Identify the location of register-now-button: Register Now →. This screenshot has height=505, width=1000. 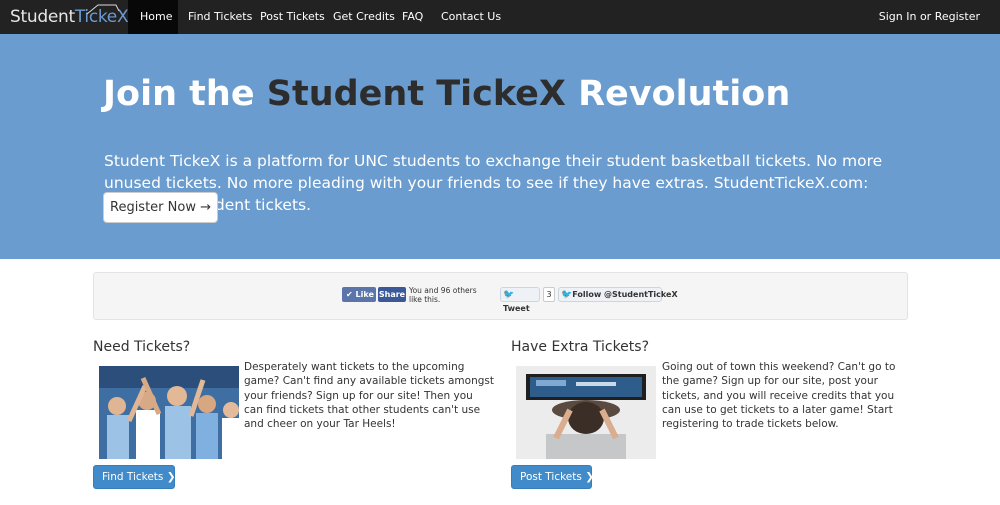
(160, 207).